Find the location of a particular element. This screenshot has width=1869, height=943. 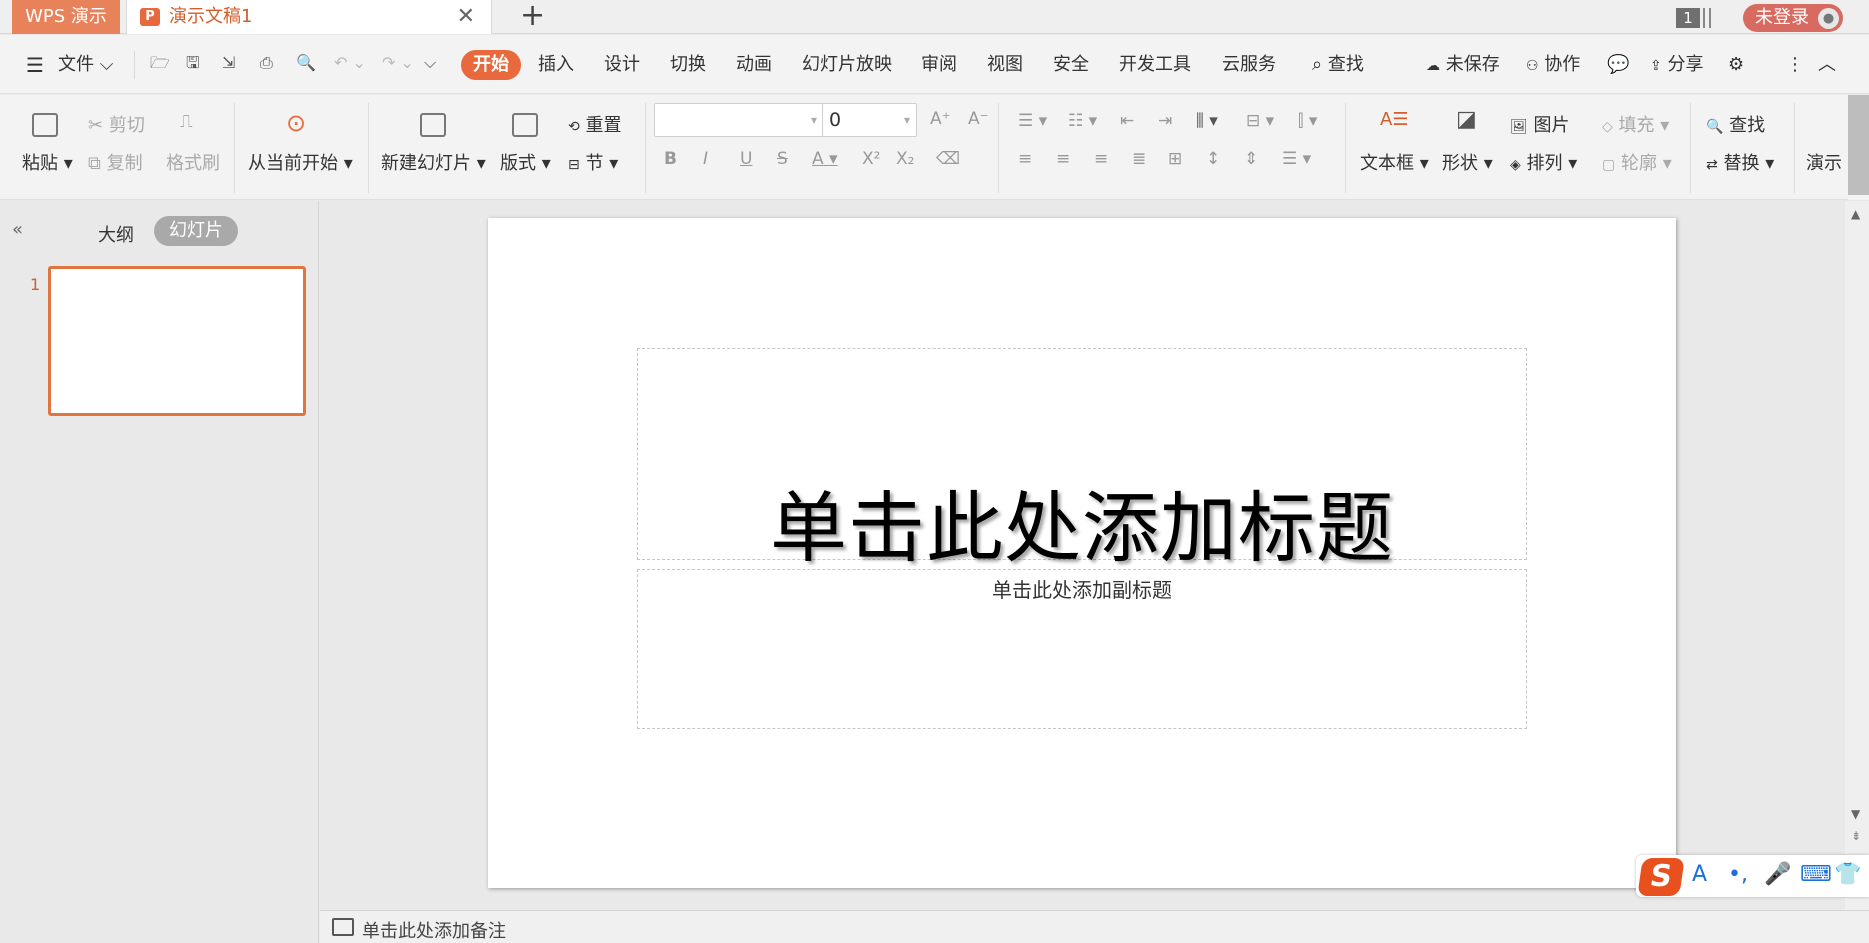

collapse-panel-icon: « is located at coordinates (17, 229).